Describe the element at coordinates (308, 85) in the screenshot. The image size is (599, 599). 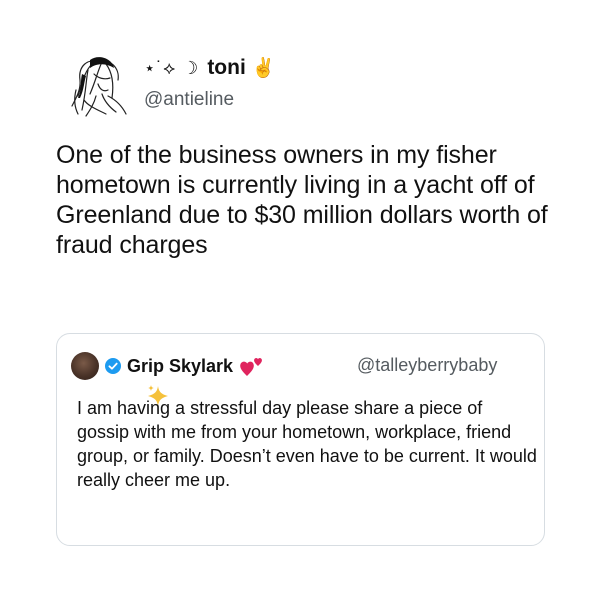
I see `tweet-header: ⋆˙⟡ ☽ toni ✌ @antieline` at that location.